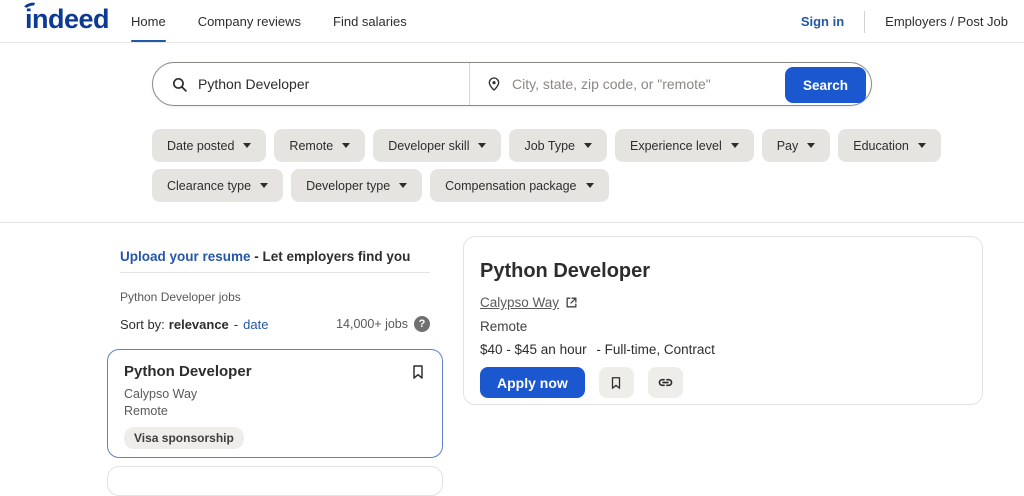  What do you see at coordinates (565, 271) in the screenshot?
I see `detail-job-title: Python Developer` at bounding box center [565, 271].